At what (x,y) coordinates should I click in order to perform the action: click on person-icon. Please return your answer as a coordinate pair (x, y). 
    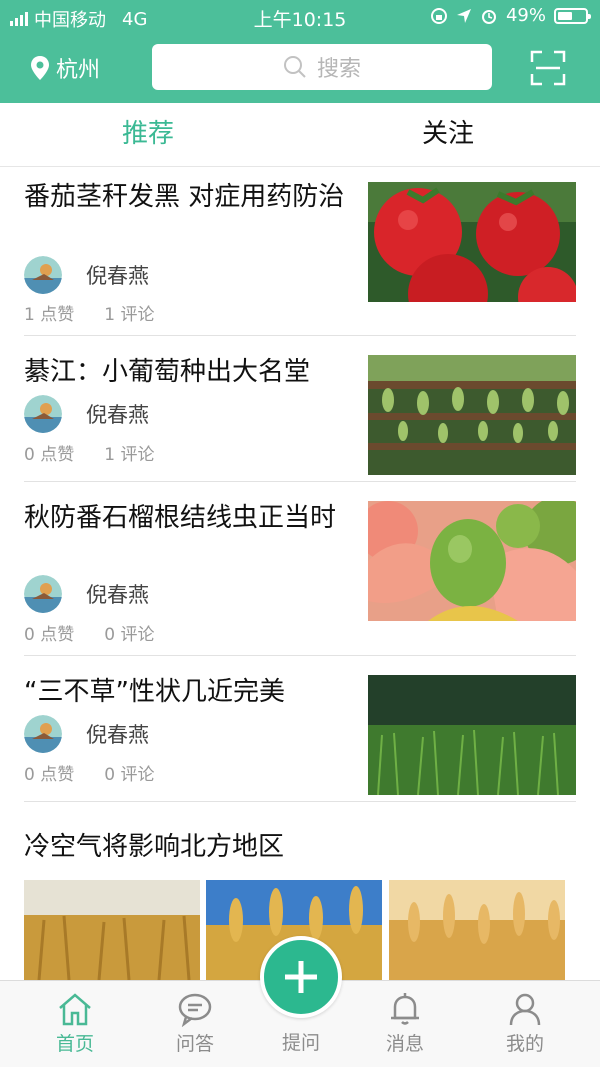
    Looking at the image, I should click on (525, 1009).